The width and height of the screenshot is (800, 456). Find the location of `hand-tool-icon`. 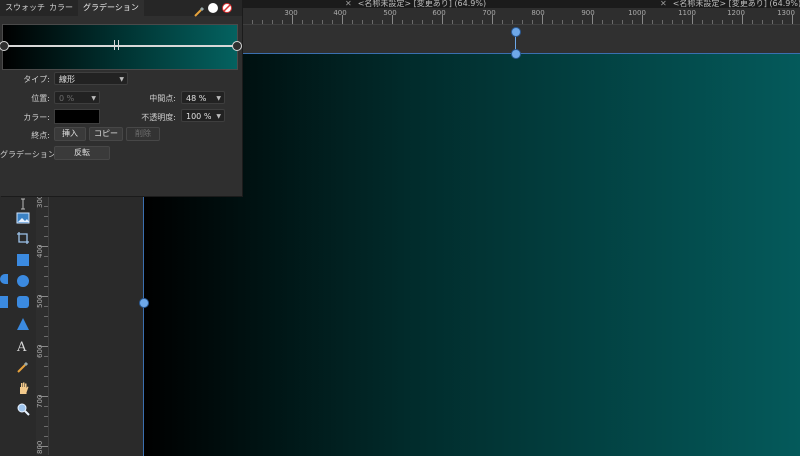

hand-tool-icon is located at coordinates (23, 388).